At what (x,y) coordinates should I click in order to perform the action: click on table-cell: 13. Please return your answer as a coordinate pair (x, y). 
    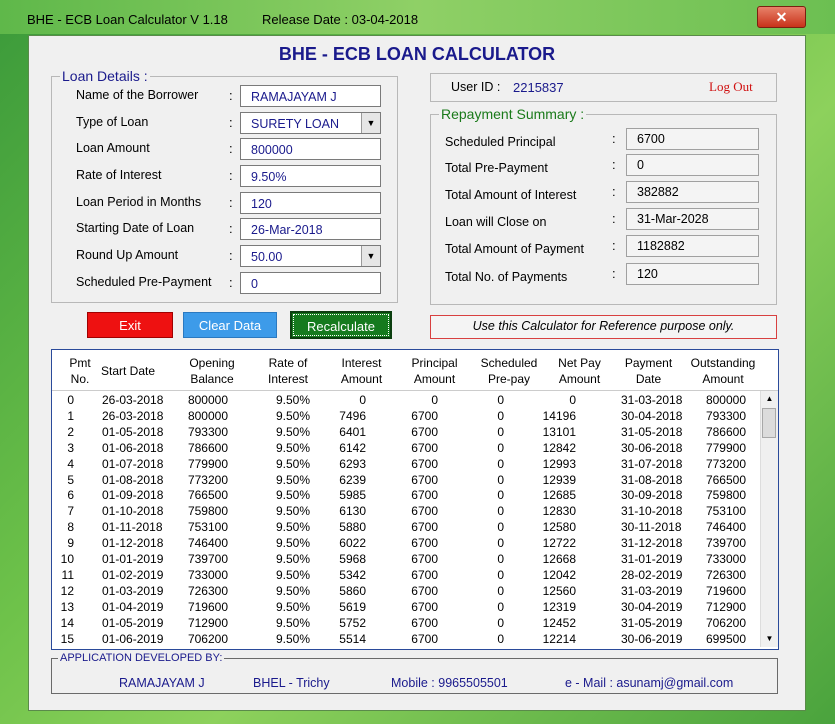
    Looking at the image, I should click on (67, 606).